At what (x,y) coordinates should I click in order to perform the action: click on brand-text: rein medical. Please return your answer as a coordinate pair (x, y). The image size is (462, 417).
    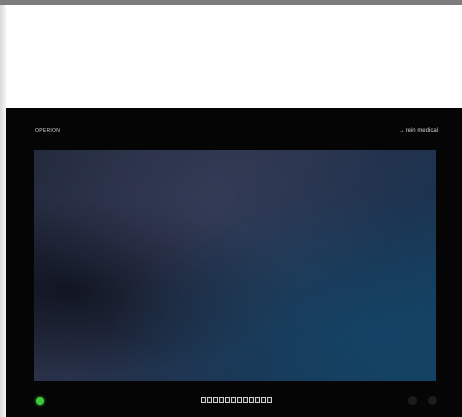
    Looking at the image, I should click on (421, 131).